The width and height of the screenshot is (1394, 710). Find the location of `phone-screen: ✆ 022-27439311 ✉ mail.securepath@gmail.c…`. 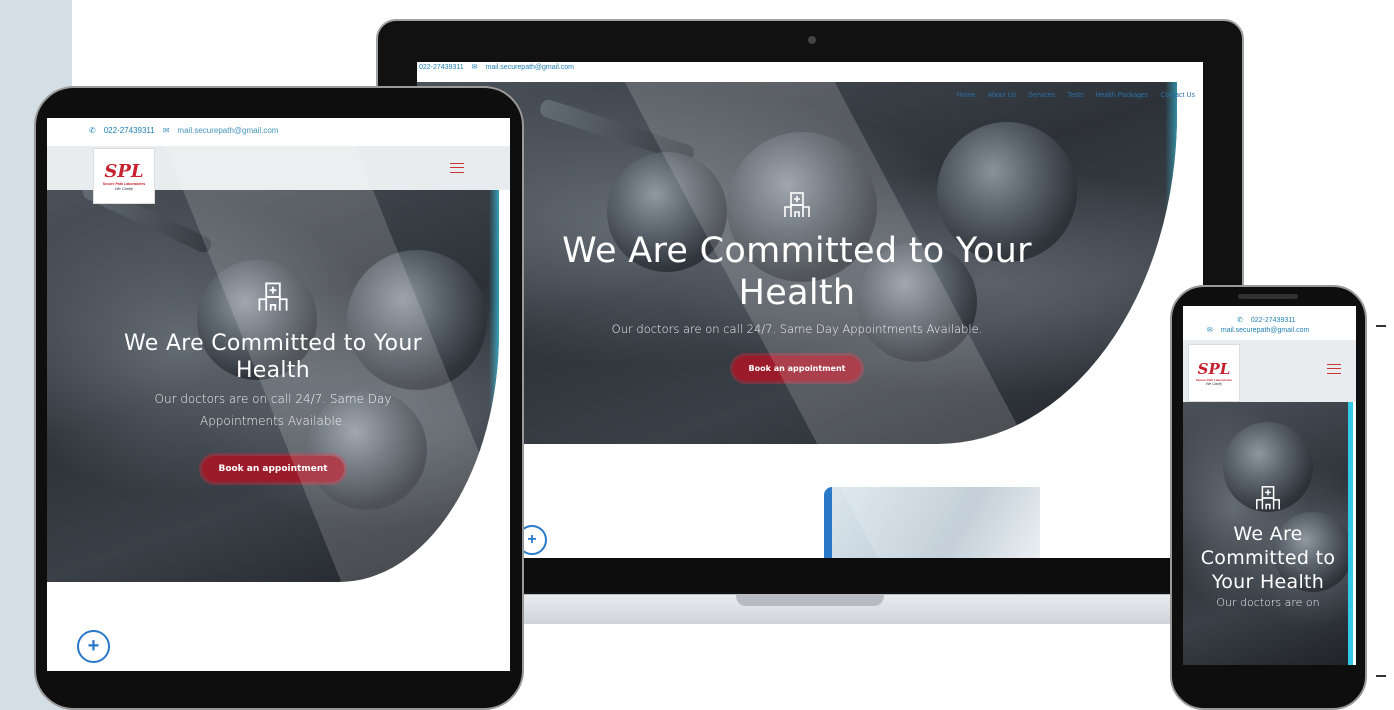

phone-screen: ✆ 022-27439311 ✉ mail.securepath@gmail.c… is located at coordinates (1269, 485).